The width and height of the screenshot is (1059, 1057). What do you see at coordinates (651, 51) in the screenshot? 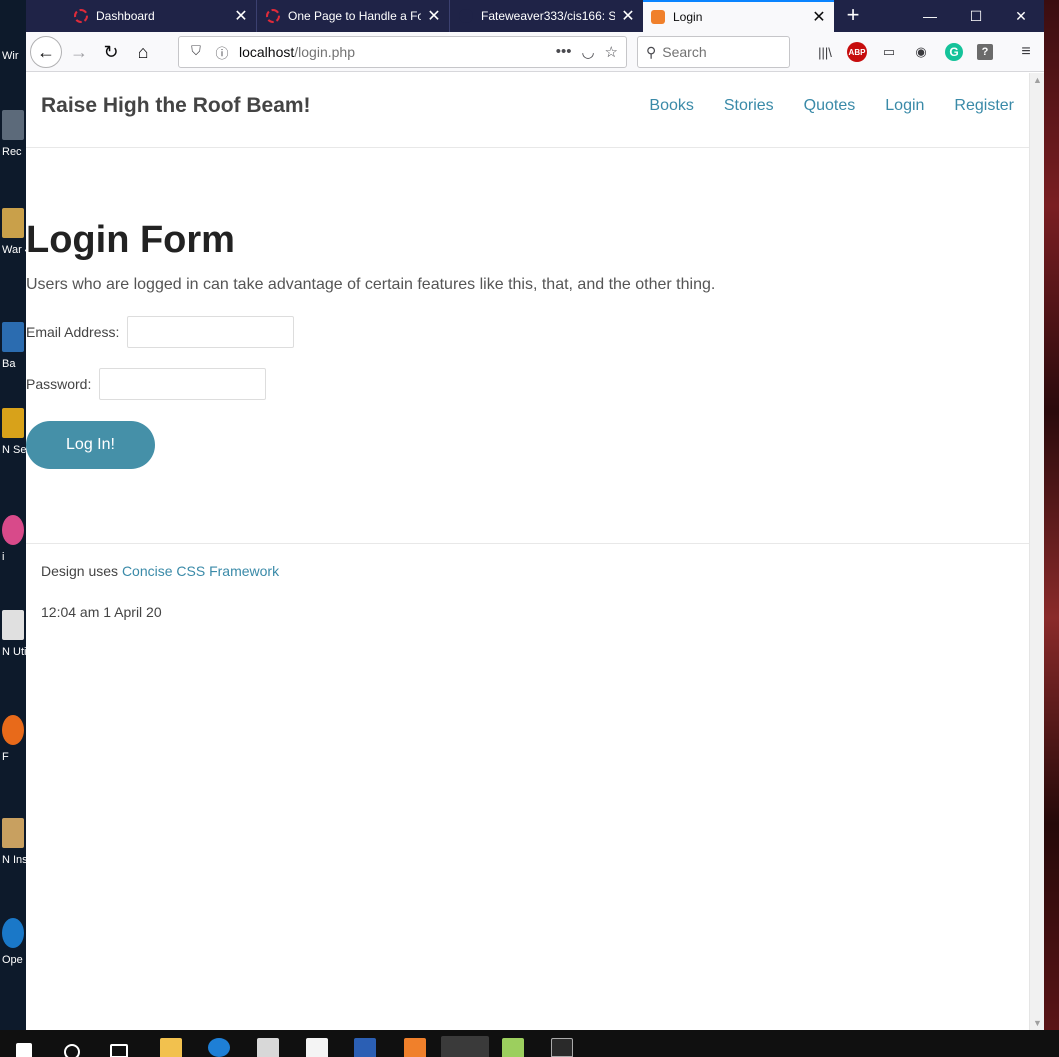
I see `search-icon: ⚲` at bounding box center [651, 51].